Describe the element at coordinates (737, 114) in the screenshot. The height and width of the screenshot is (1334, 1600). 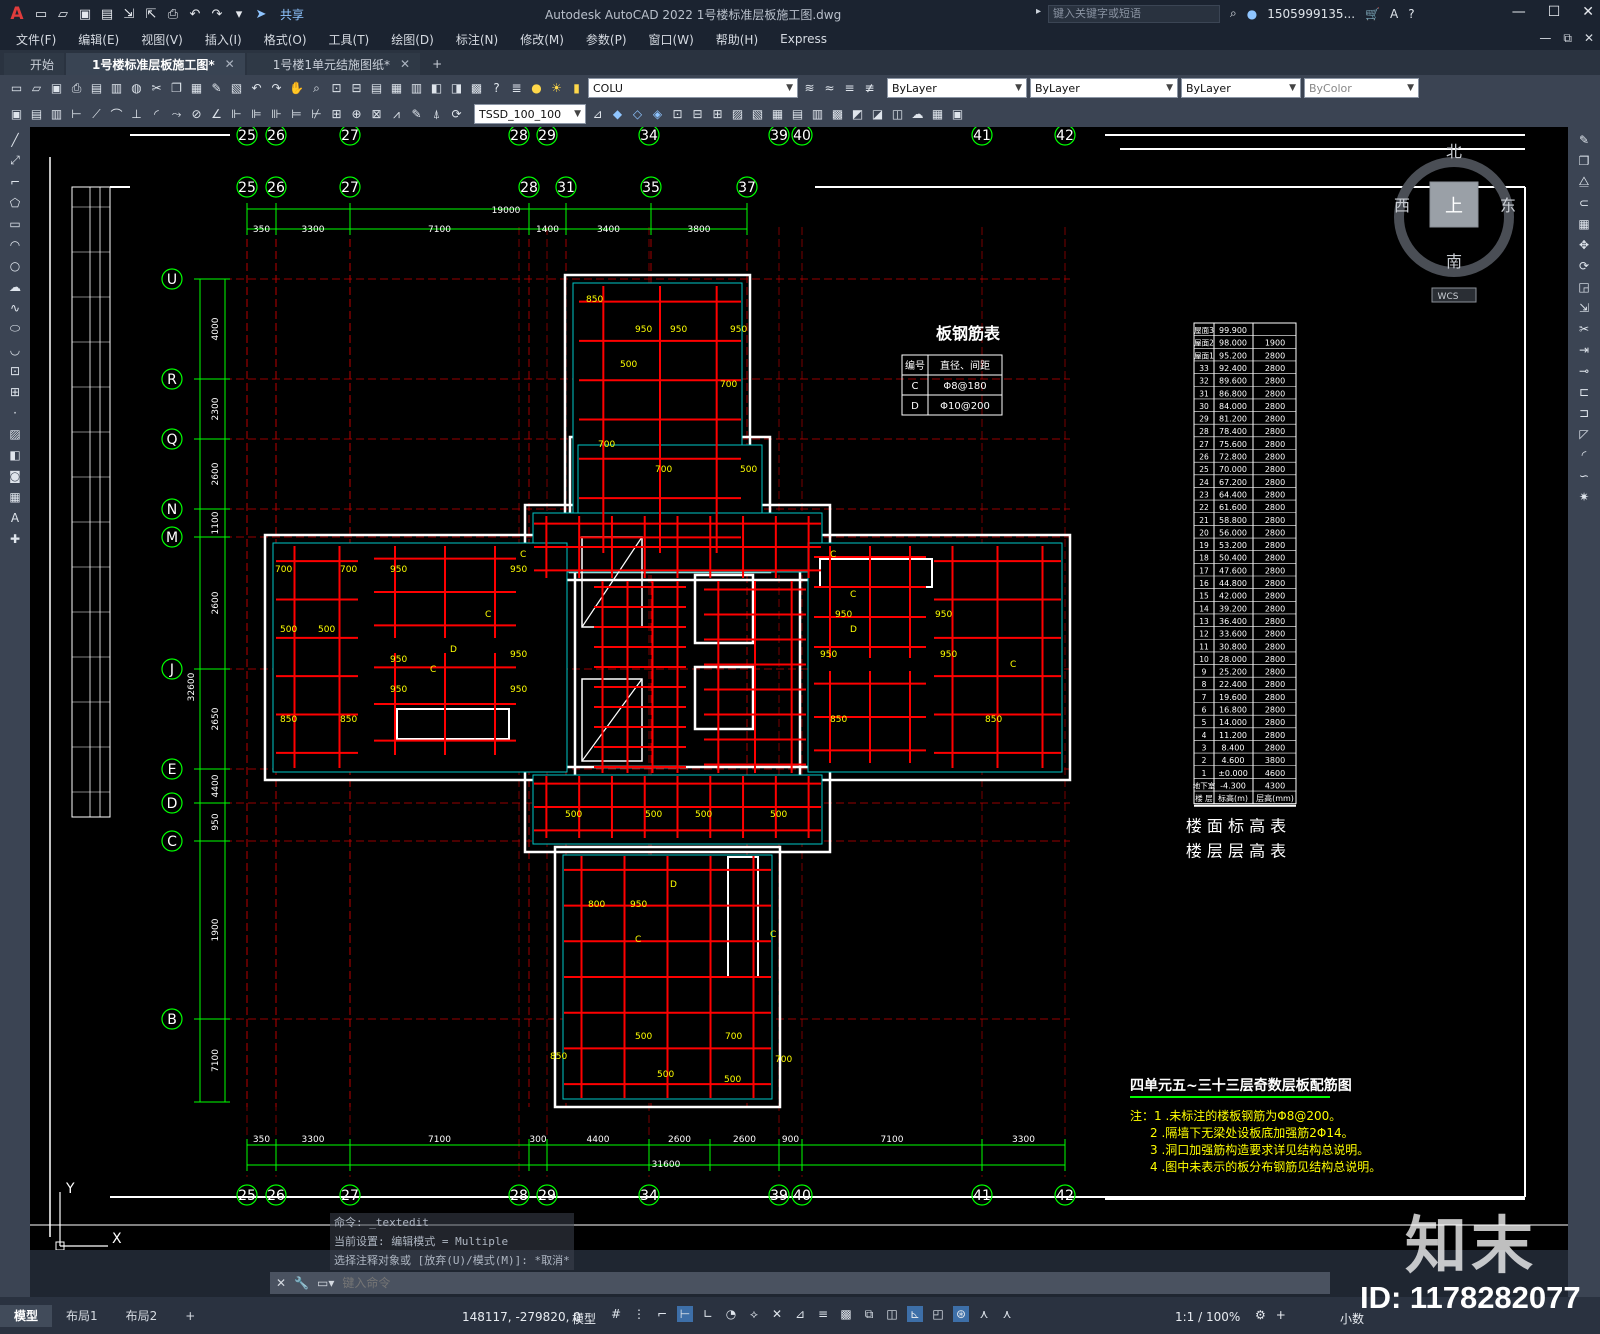
I see `image-icon: ▨` at that location.